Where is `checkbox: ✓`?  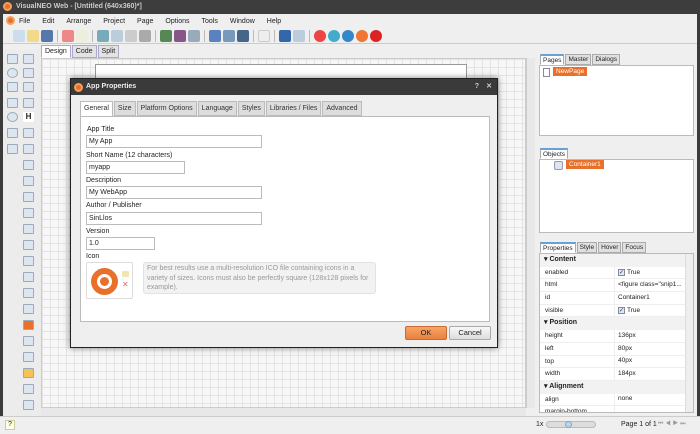 checkbox: ✓ is located at coordinates (621, 273).